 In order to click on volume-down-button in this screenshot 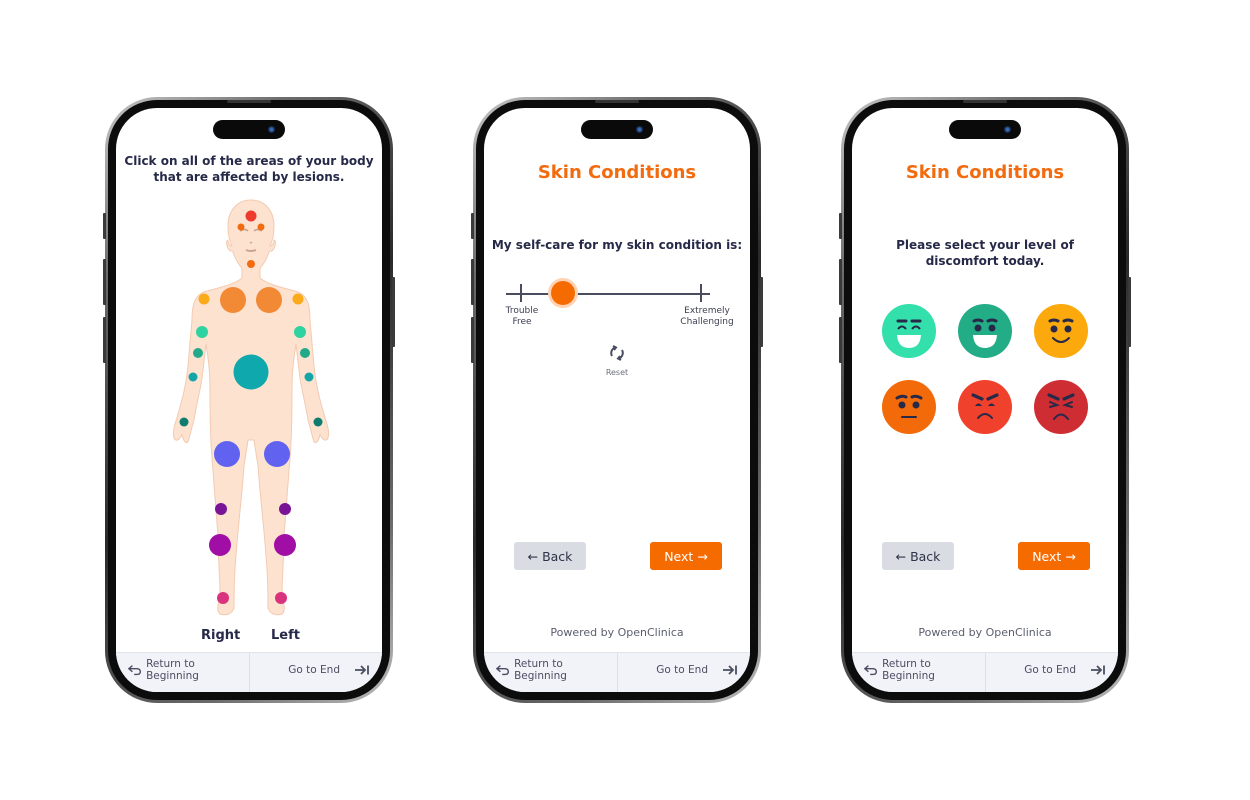, I will do `click(104, 340)`.